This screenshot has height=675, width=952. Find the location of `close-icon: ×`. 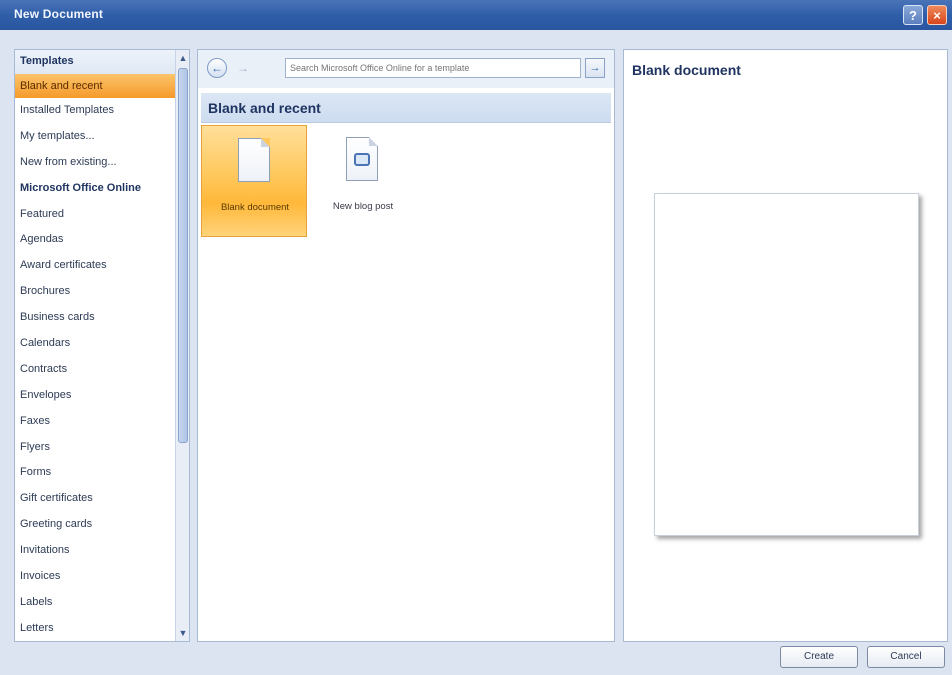

close-icon: × is located at coordinates (937, 15).